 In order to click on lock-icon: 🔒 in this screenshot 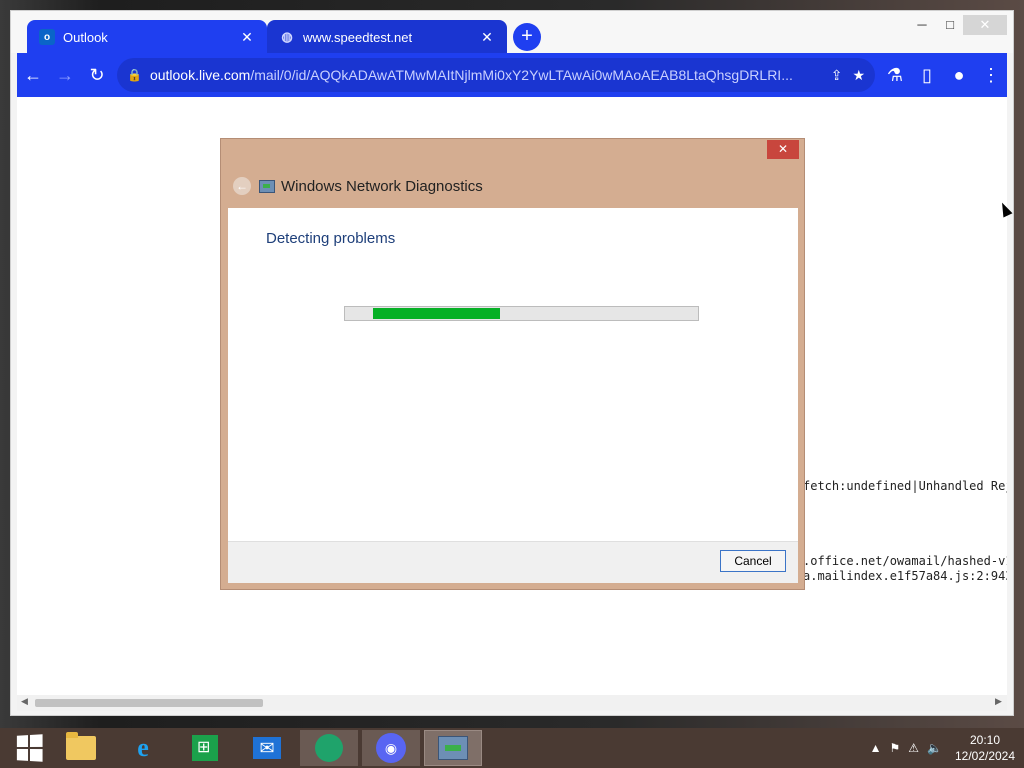, I will do `click(134, 75)`.